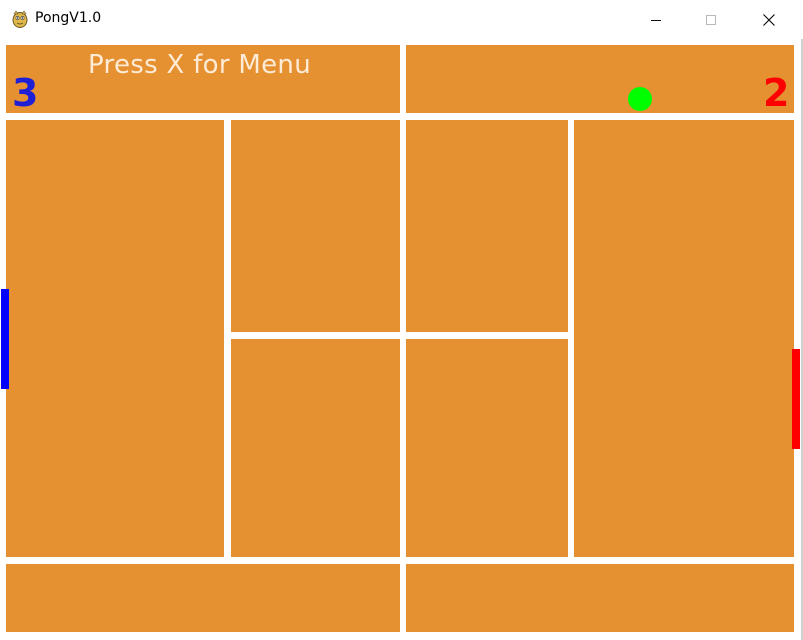 Image resolution: width=803 pixels, height=640 pixels. I want to click on court-left-service-bottom, so click(315, 448).